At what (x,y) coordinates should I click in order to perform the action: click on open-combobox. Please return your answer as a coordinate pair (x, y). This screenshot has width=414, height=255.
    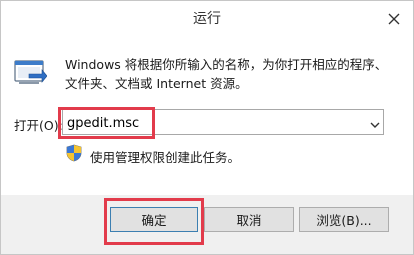
    Looking at the image, I should click on (223, 122).